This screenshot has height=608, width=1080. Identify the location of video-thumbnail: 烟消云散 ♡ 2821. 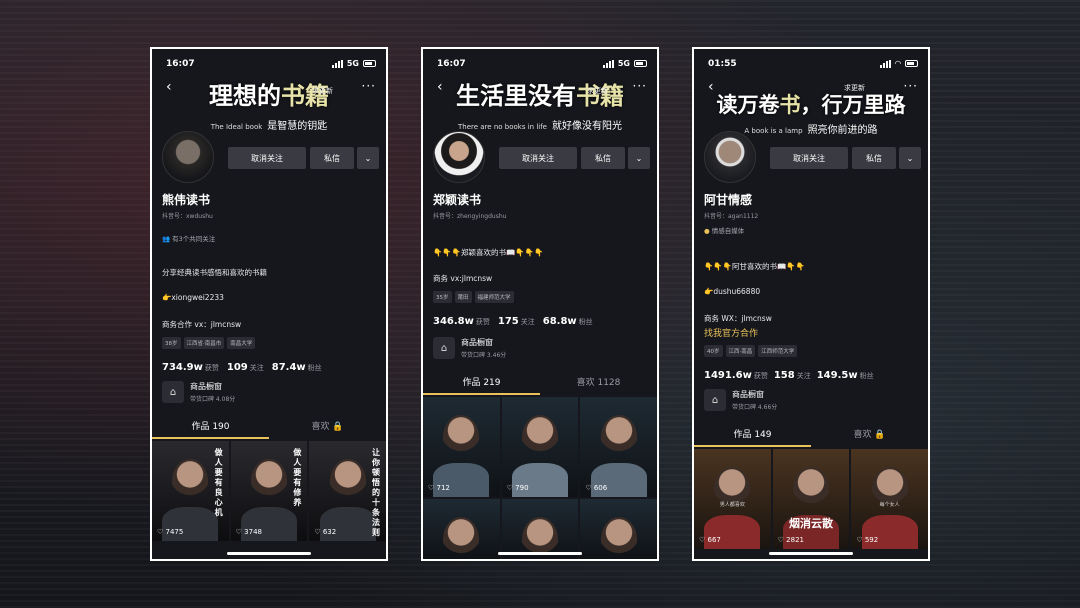
(811, 499).